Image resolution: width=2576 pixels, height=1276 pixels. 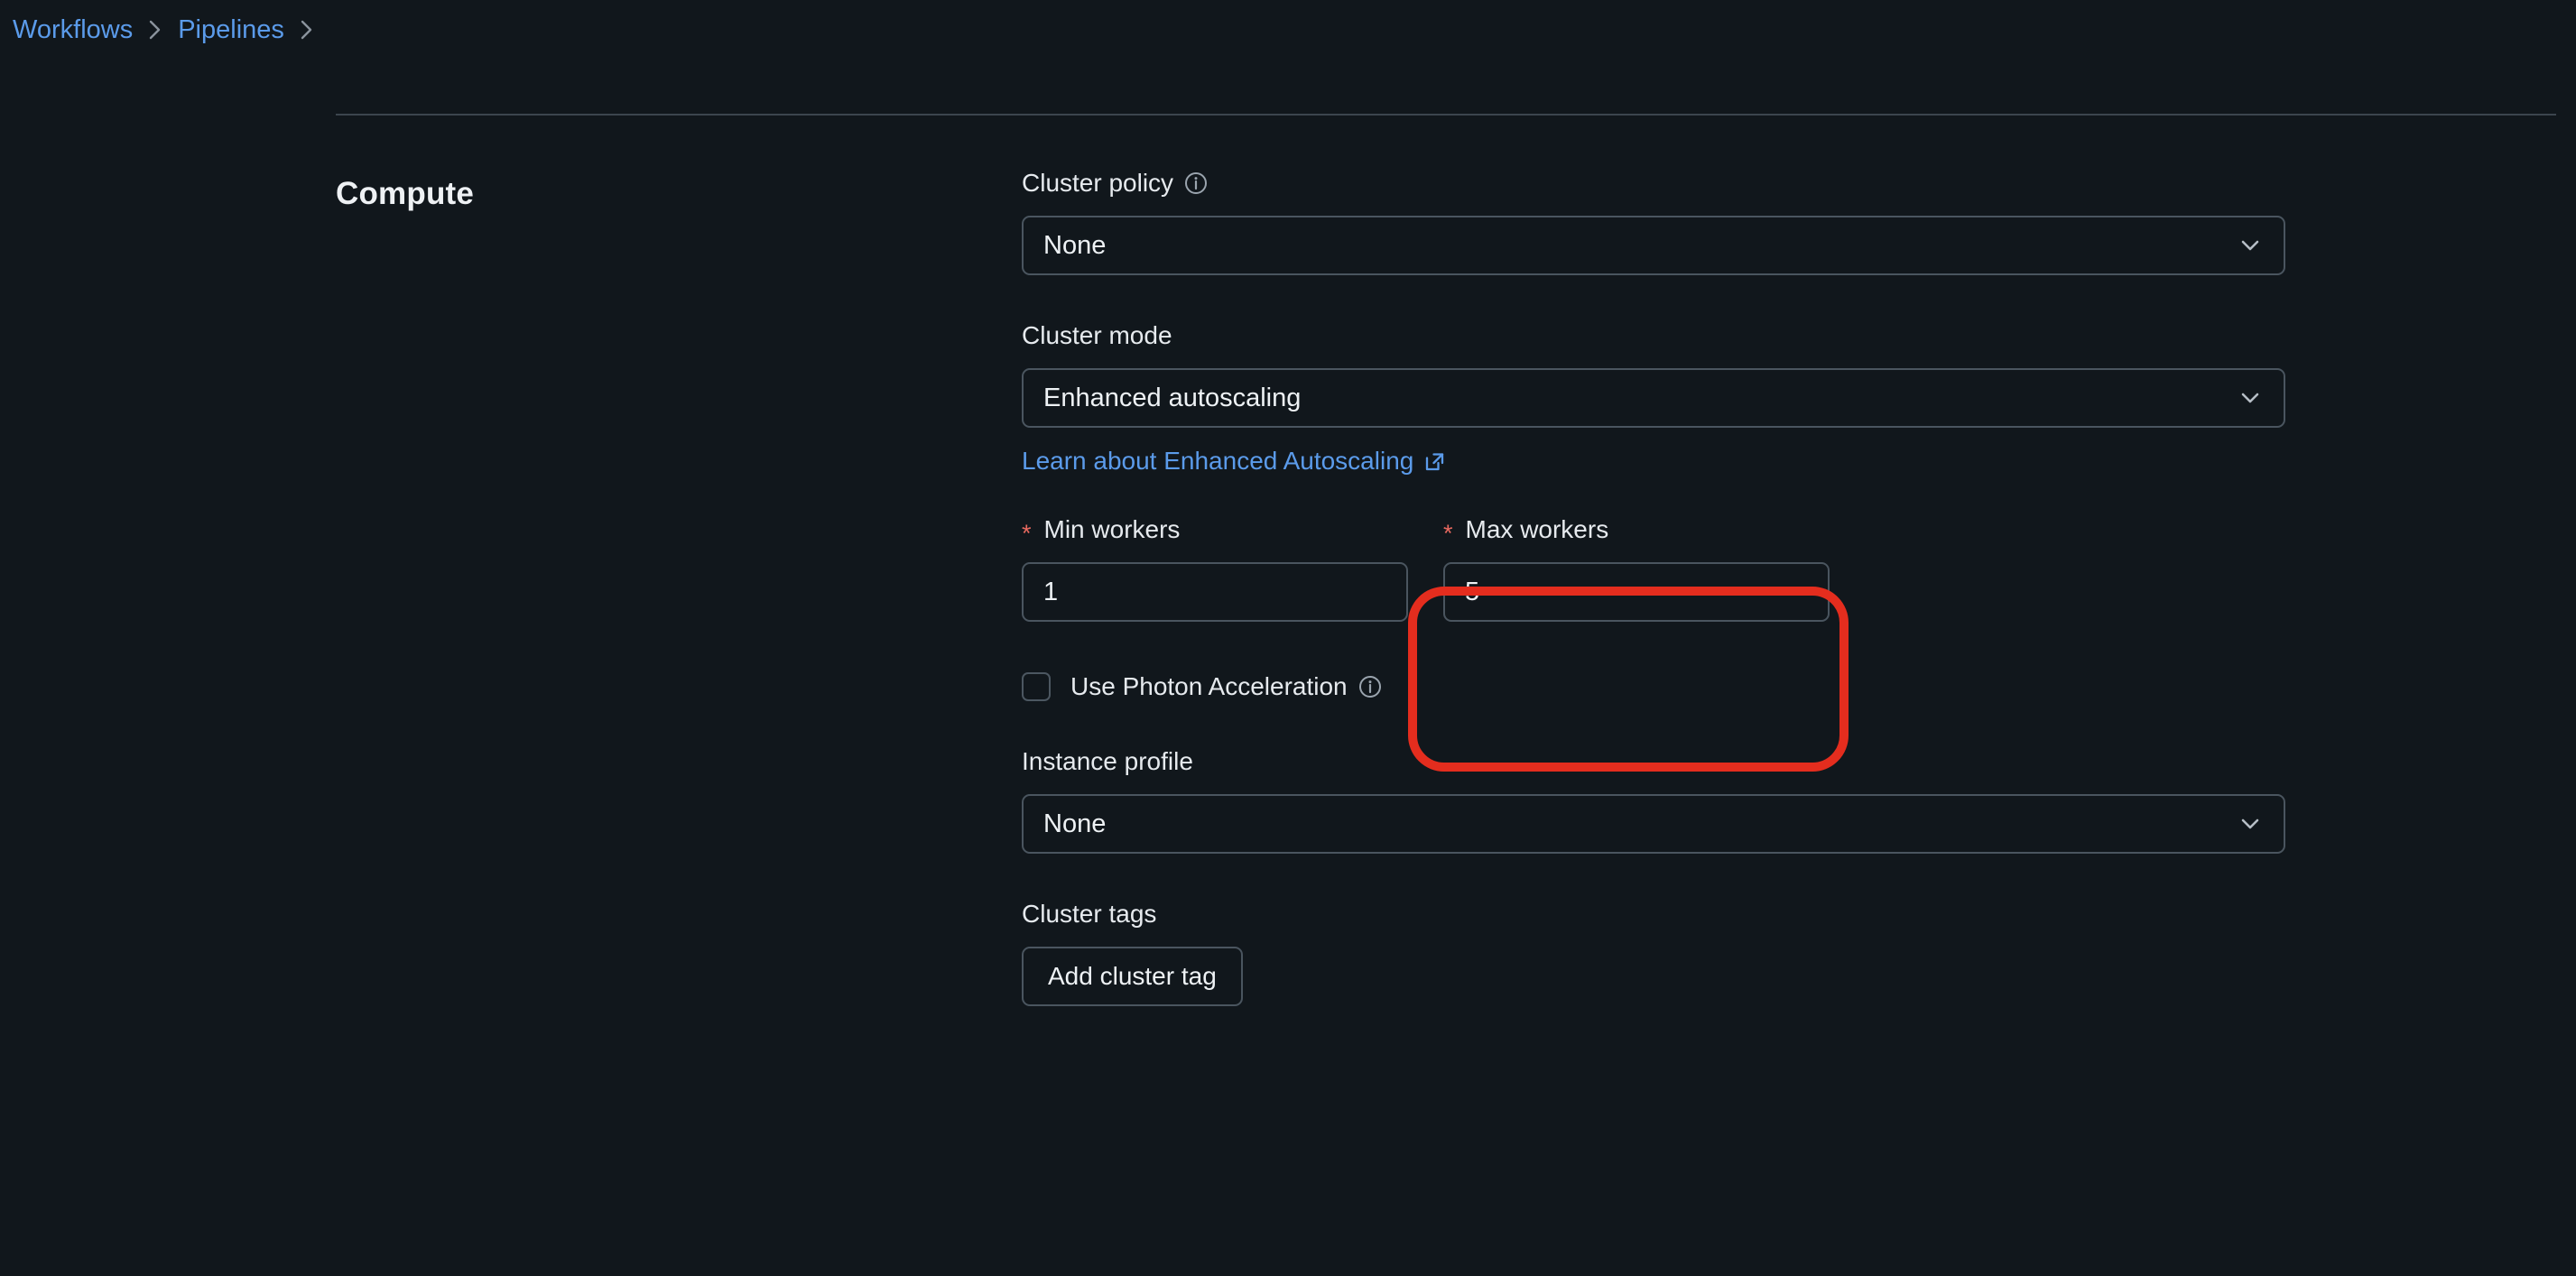 What do you see at coordinates (1075, 245) in the screenshot?
I see `cluster-policy-value: None` at bounding box center [1075, 245].